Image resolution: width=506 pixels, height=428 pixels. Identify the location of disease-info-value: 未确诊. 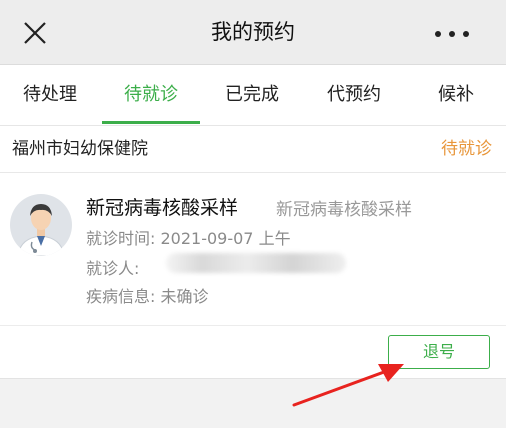
(184, 296).